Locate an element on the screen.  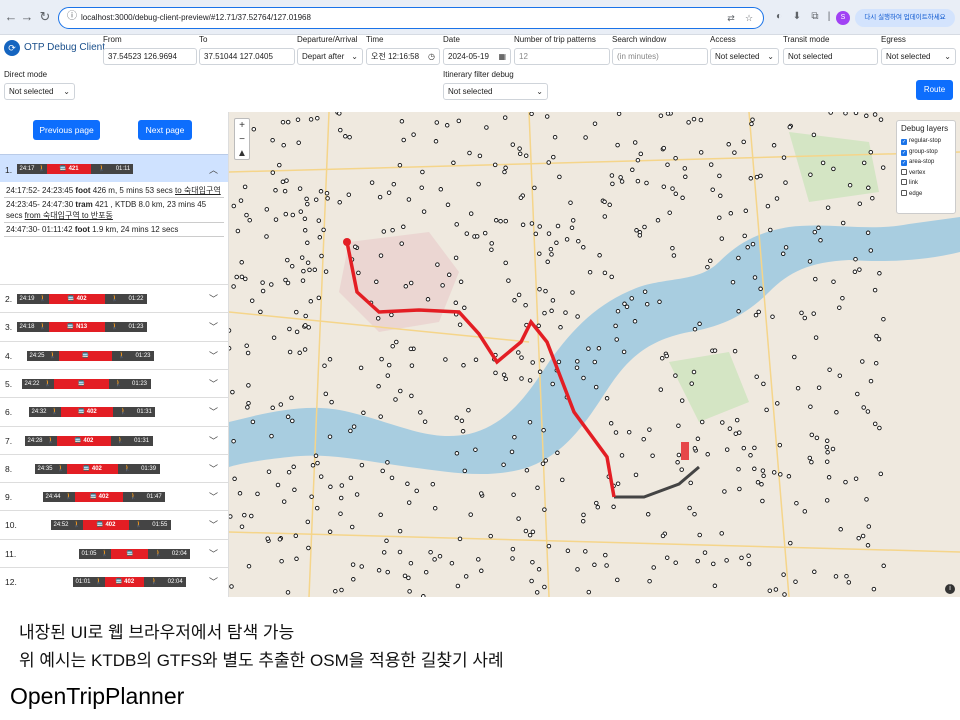
update-button: 다시 실행하여 업데이트하세요 is located at coordinates (905, 18).